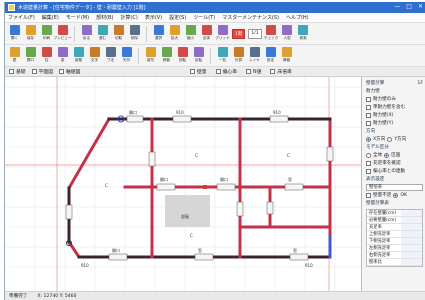  Describe the element at coordinates (46, 55) in the screenshot. I see `column-tool-button: 柱` at that location.